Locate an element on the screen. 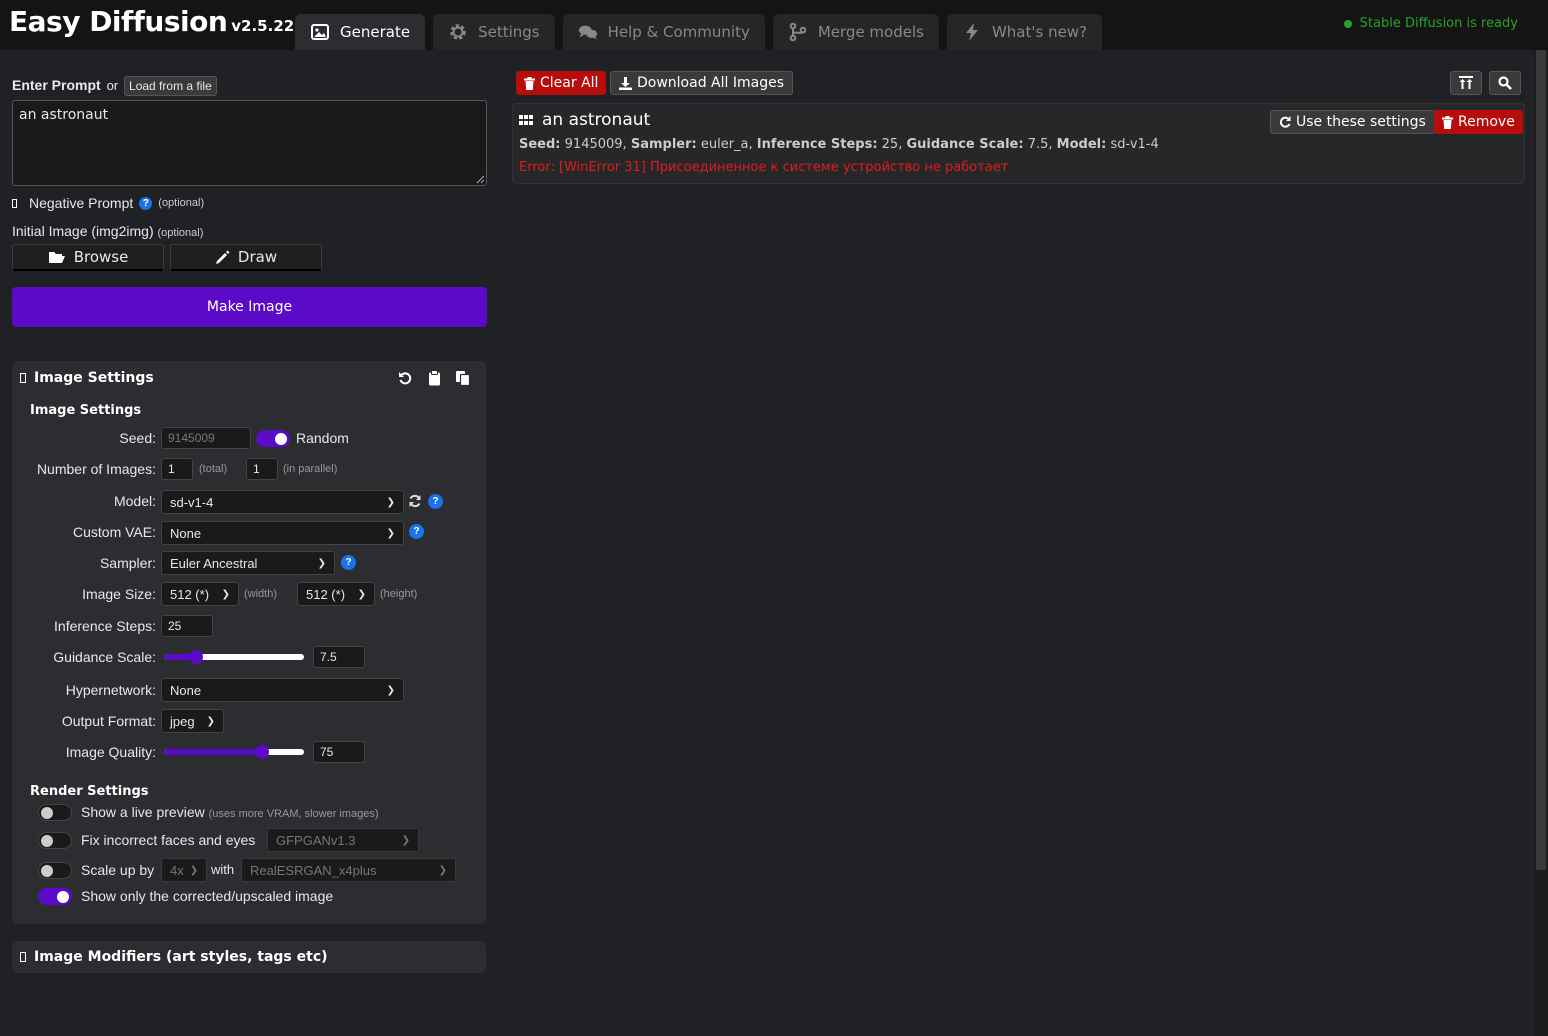  tab-settings: Settings is located at coordinates (494, 32).